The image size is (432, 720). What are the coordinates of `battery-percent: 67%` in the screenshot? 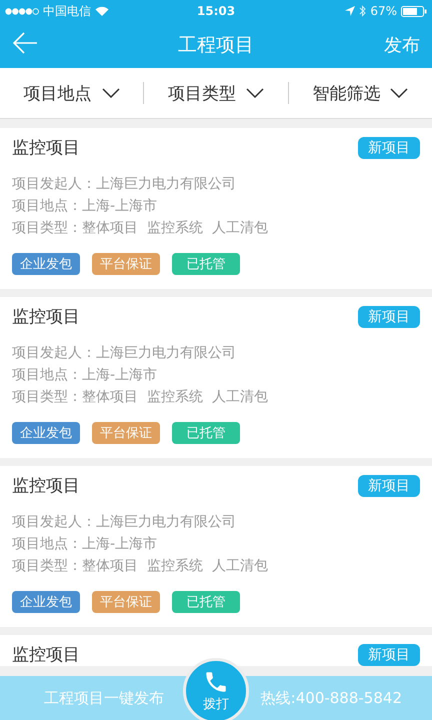 It's located at (383, 11).